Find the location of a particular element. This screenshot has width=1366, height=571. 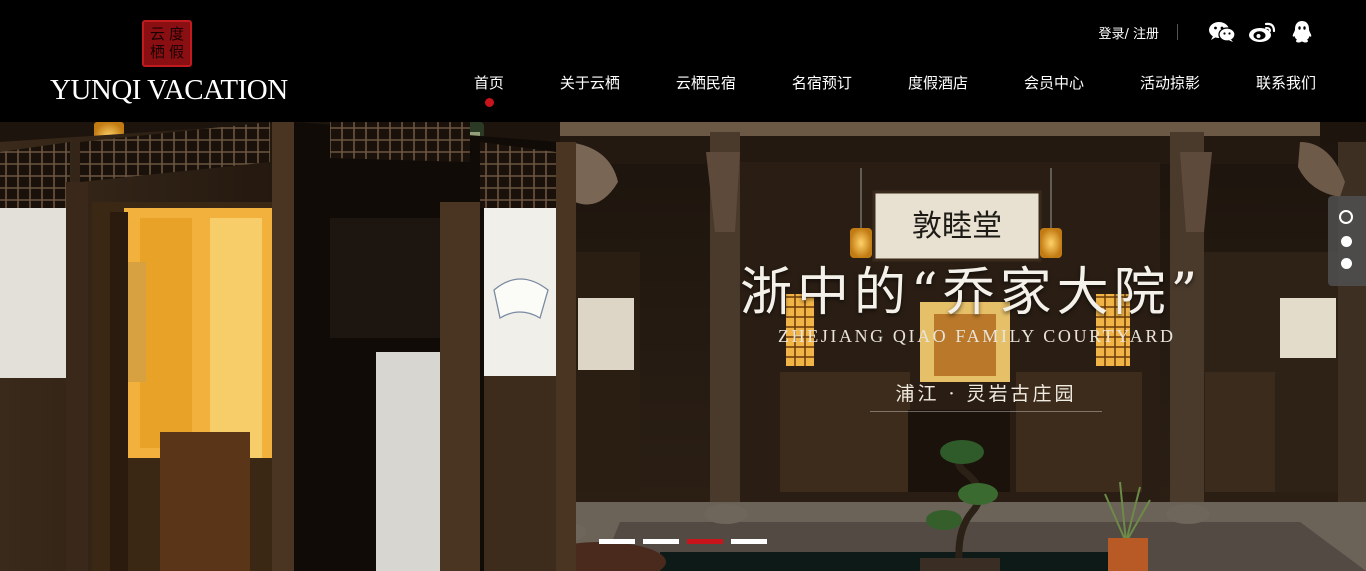

nav-label: 度假酒店 is located at coordinates (937, 83).